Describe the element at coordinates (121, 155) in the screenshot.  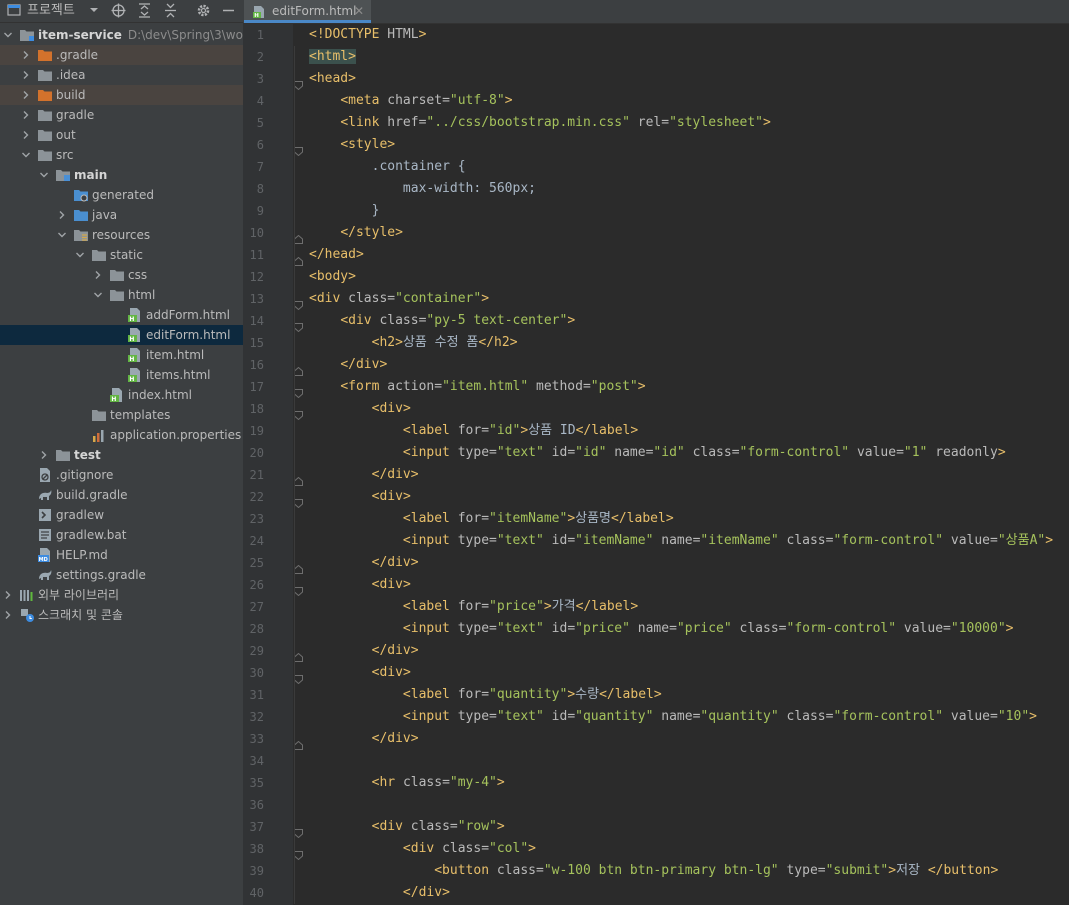
I see `tree-item: src` at that location.